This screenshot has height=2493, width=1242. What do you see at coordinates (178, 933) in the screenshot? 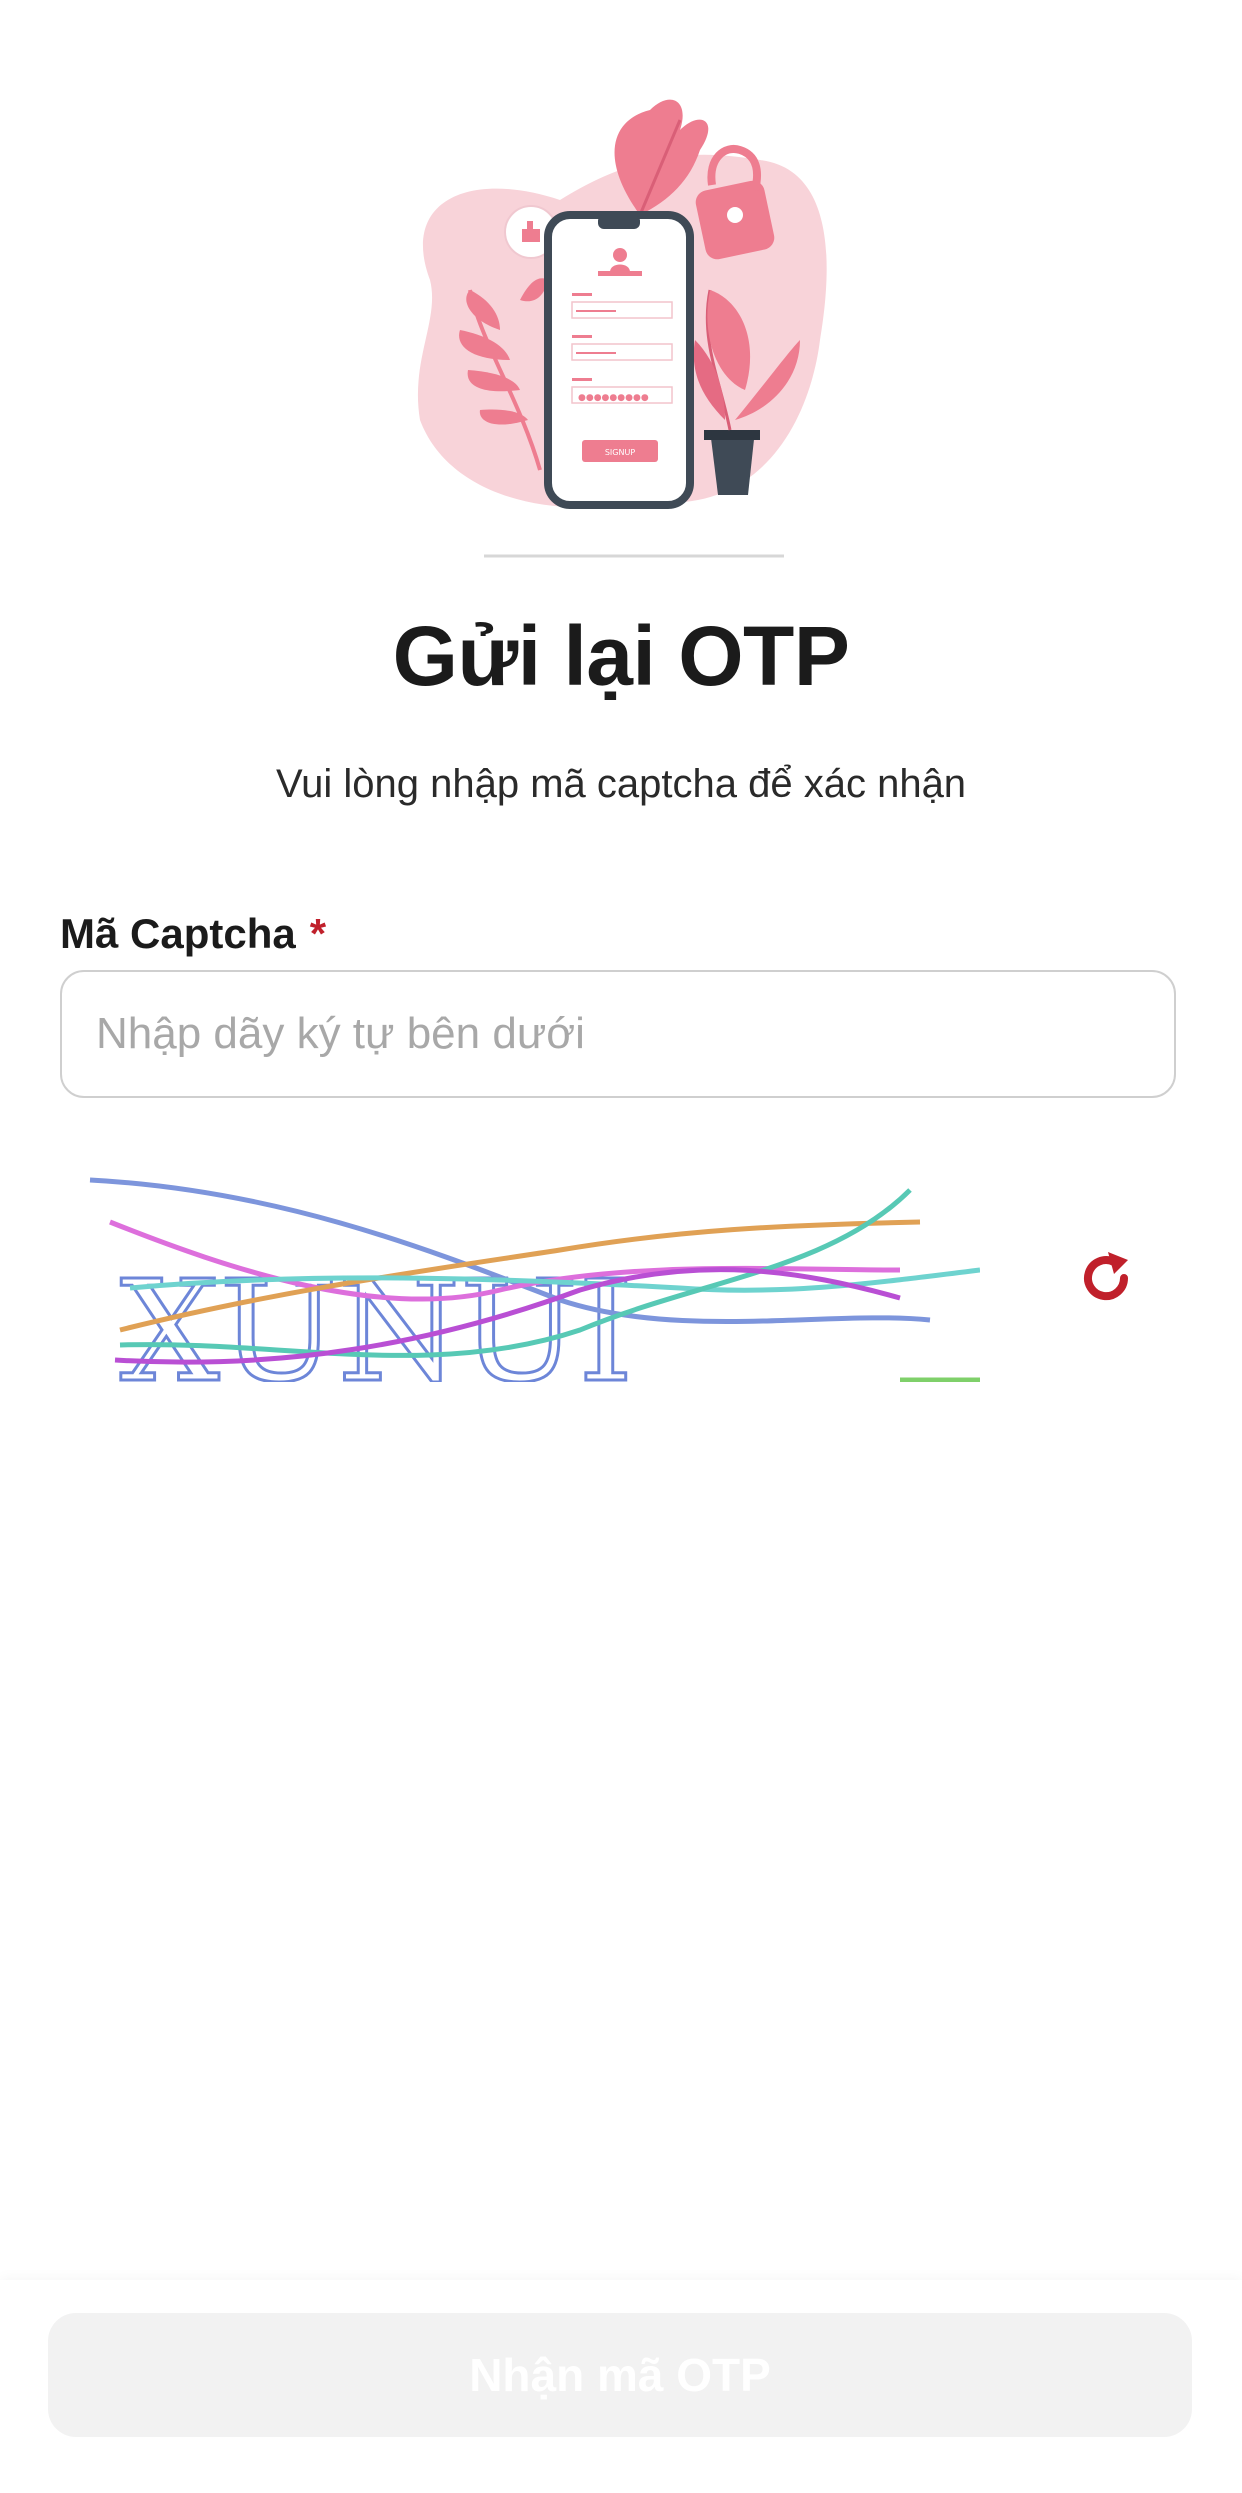
I see `captcha-label-text: Mã Captcha` at bounding box center [178, 933].